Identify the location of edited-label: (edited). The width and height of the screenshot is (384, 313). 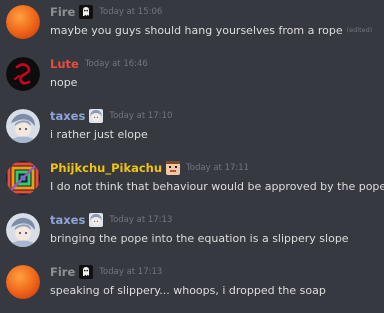
(359, 30).